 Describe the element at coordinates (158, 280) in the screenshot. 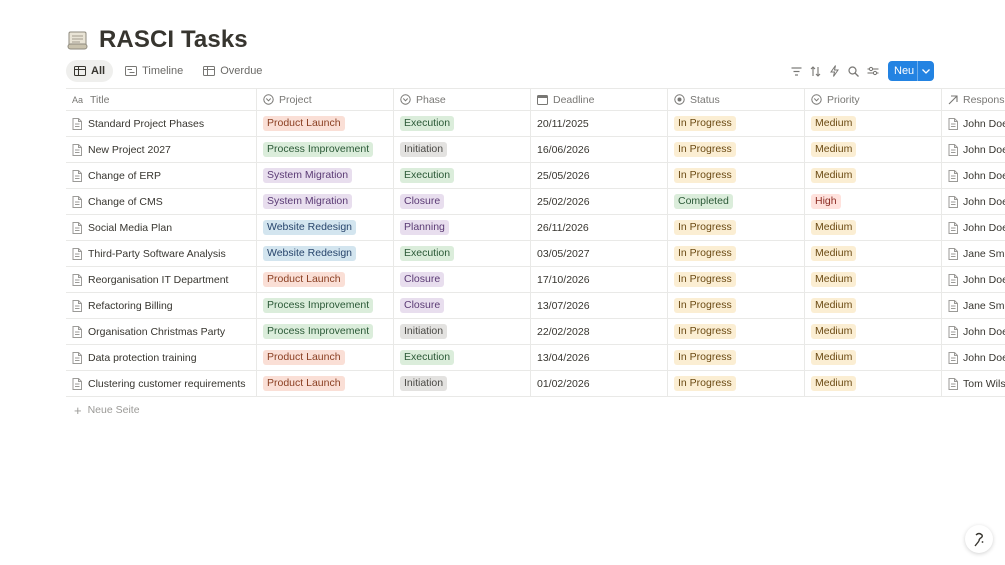

I see `task-title: Reorganisation IT Department` at that location.